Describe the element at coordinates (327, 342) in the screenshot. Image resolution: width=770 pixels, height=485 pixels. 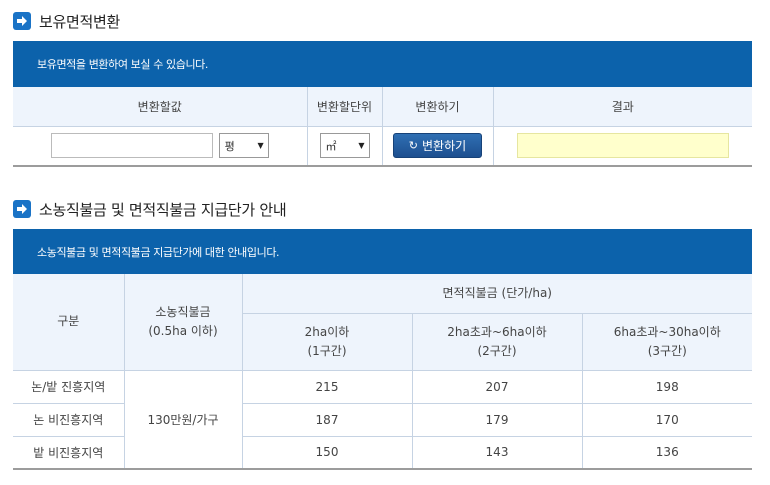
I see `header-tier-1: 2ha이하 (1구간)` at that location.